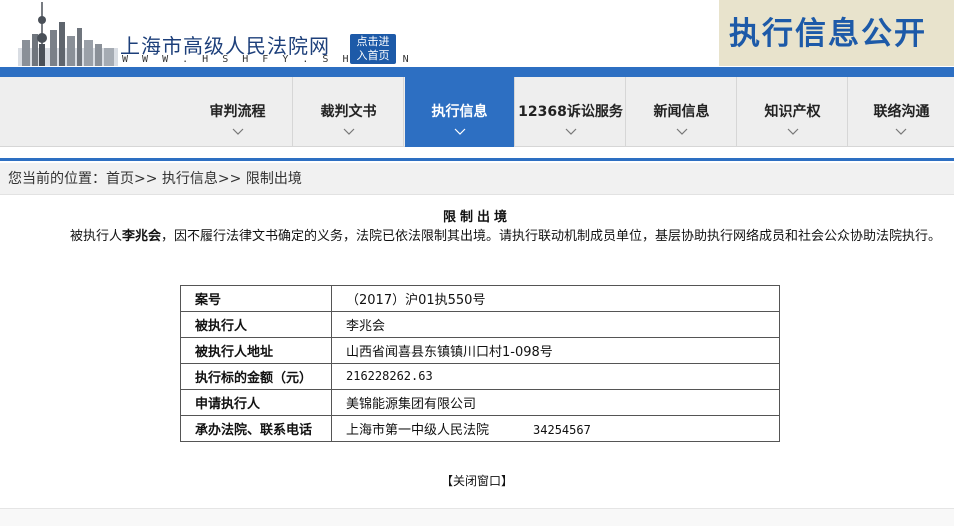 This screenshot has height=526, width=954. I want to click on shanghai-skyline-icon, so click(68, 34).